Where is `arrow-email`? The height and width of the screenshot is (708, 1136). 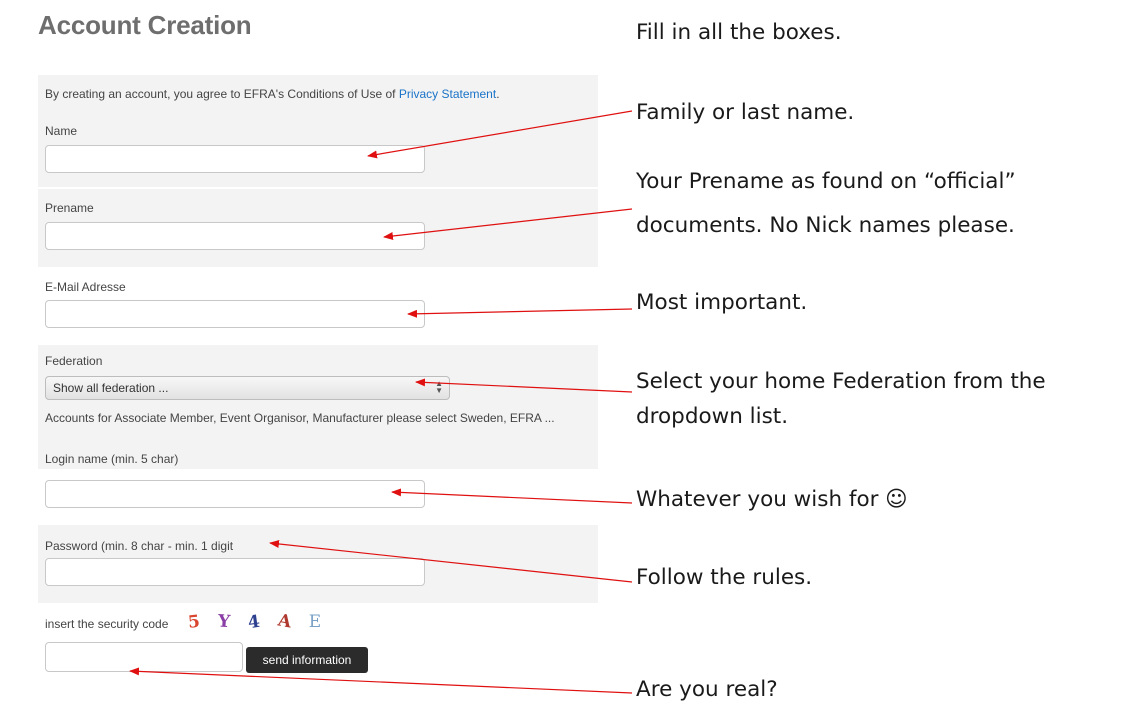 arrow-email is located at coordinates (520, 313).